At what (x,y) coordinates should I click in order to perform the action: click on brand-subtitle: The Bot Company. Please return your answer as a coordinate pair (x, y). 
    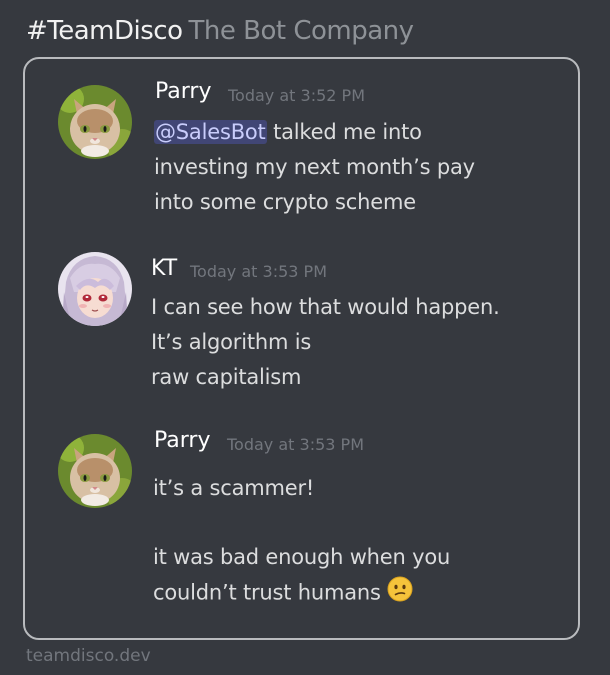
    Looking at the image, I should click on (301, 31).